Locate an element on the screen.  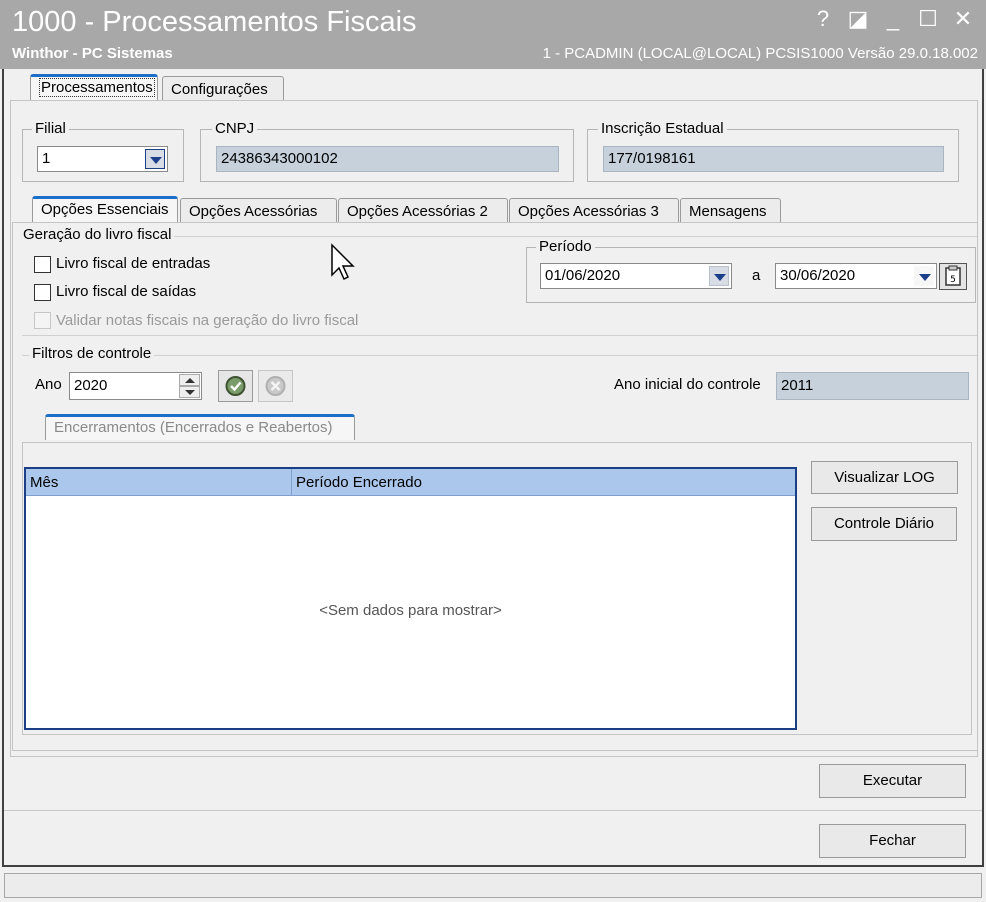
controle-diario-label: Controle Diário is located at coordinates (884, 523).